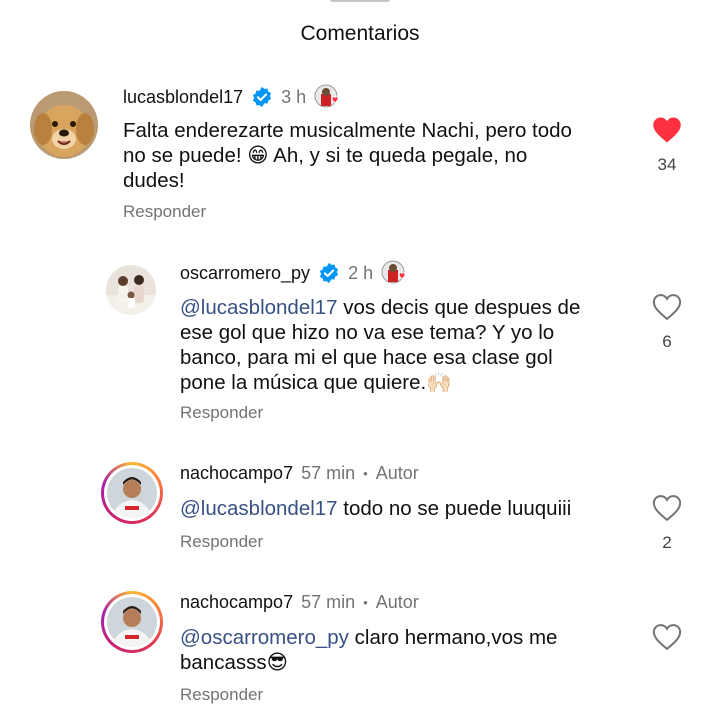  Describe the element at coordinates (264, 637) in the screenshot. I see `mention-link: @oscarromero_py` at that location.